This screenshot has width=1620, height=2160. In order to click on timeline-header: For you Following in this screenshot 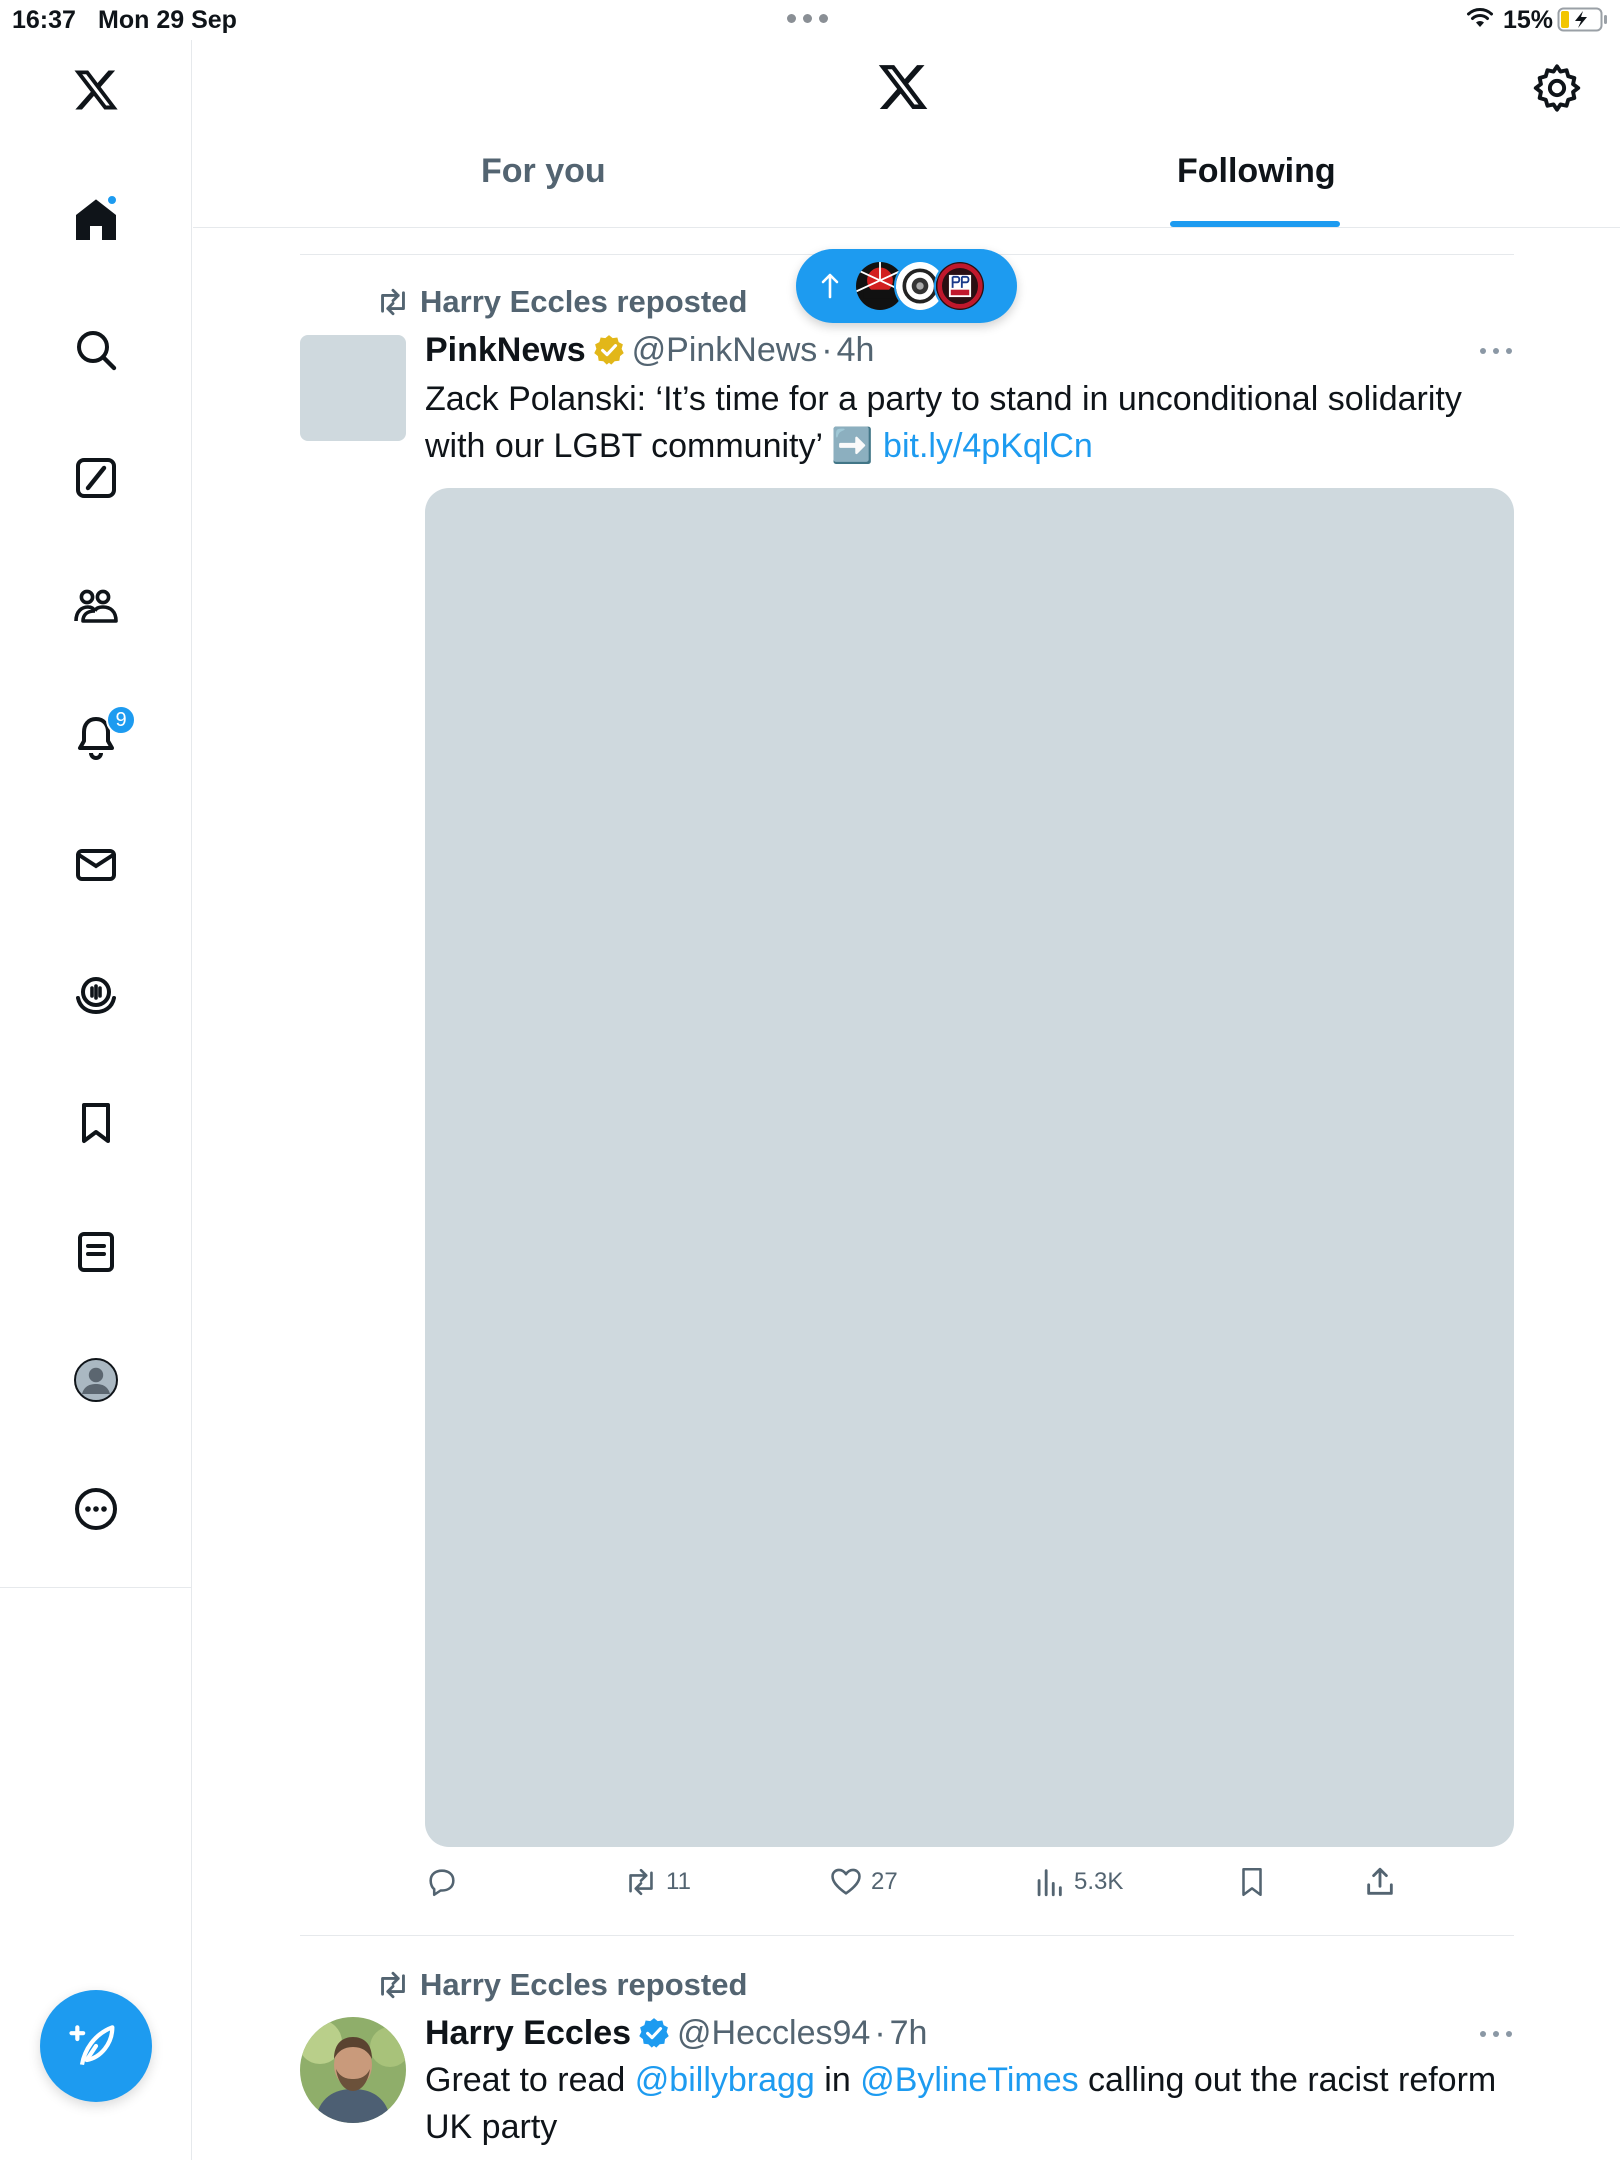, I will do `click(906, 134)`.